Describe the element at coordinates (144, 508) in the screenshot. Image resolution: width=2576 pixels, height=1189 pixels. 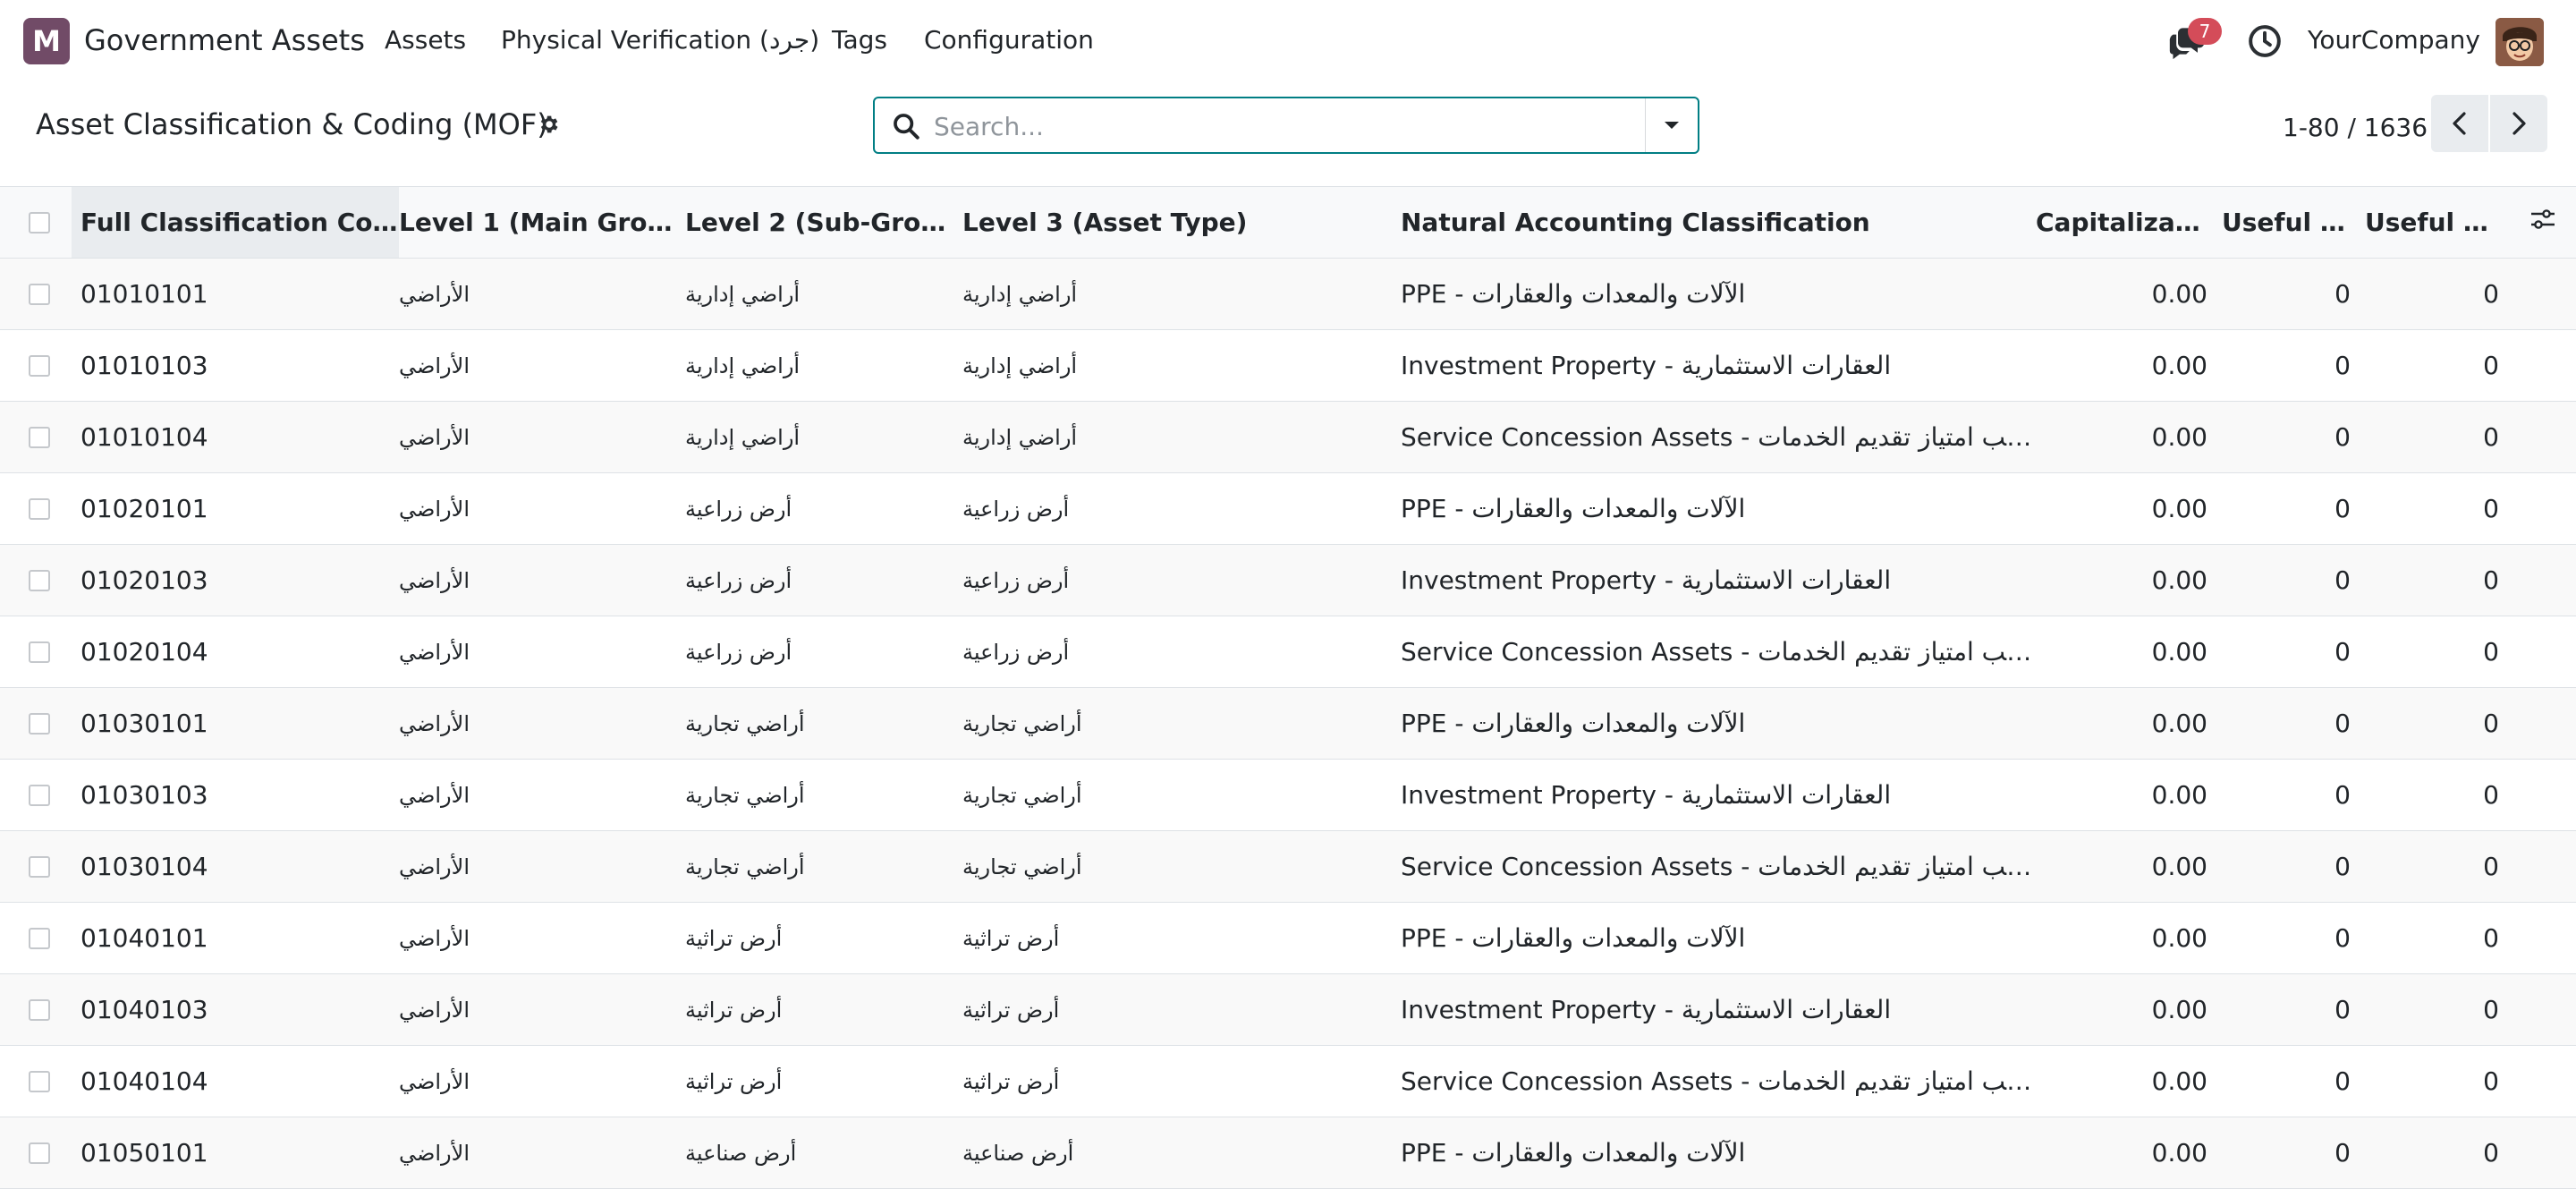
I see `full-code-cell: 01020101` at that location.